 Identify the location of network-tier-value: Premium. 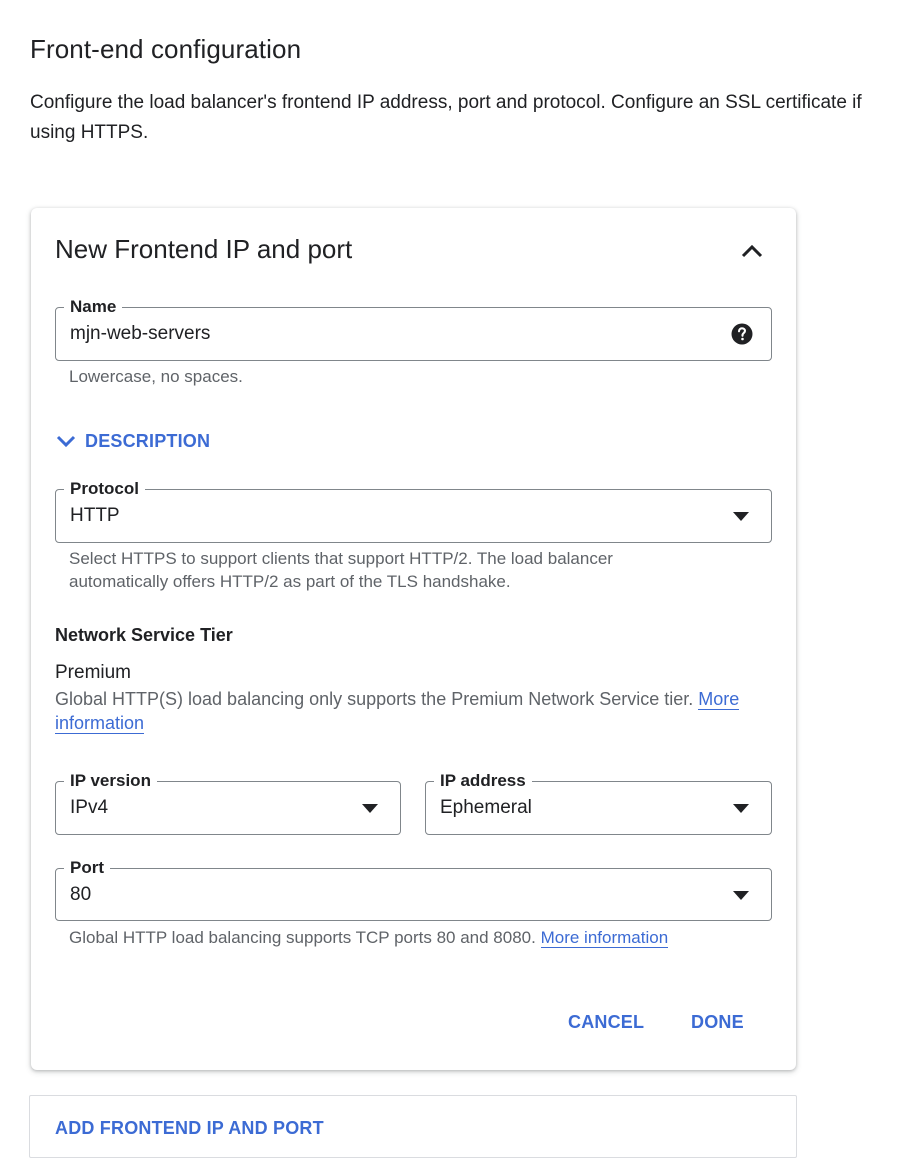
(93, 672).